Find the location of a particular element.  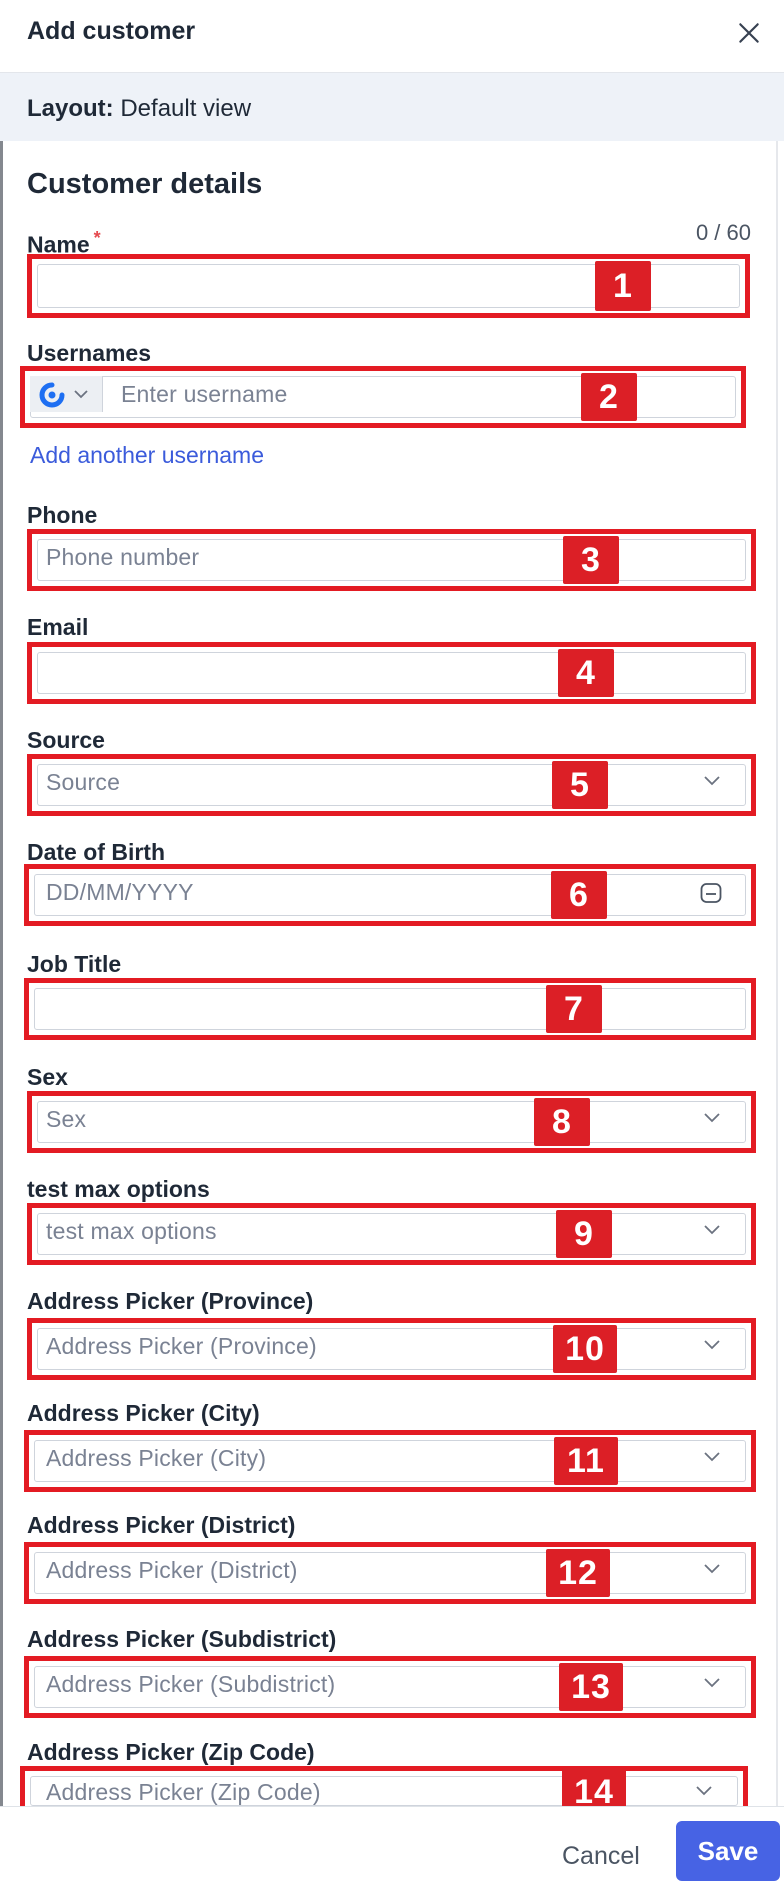

window-edge is located at coordinates (1, 951).